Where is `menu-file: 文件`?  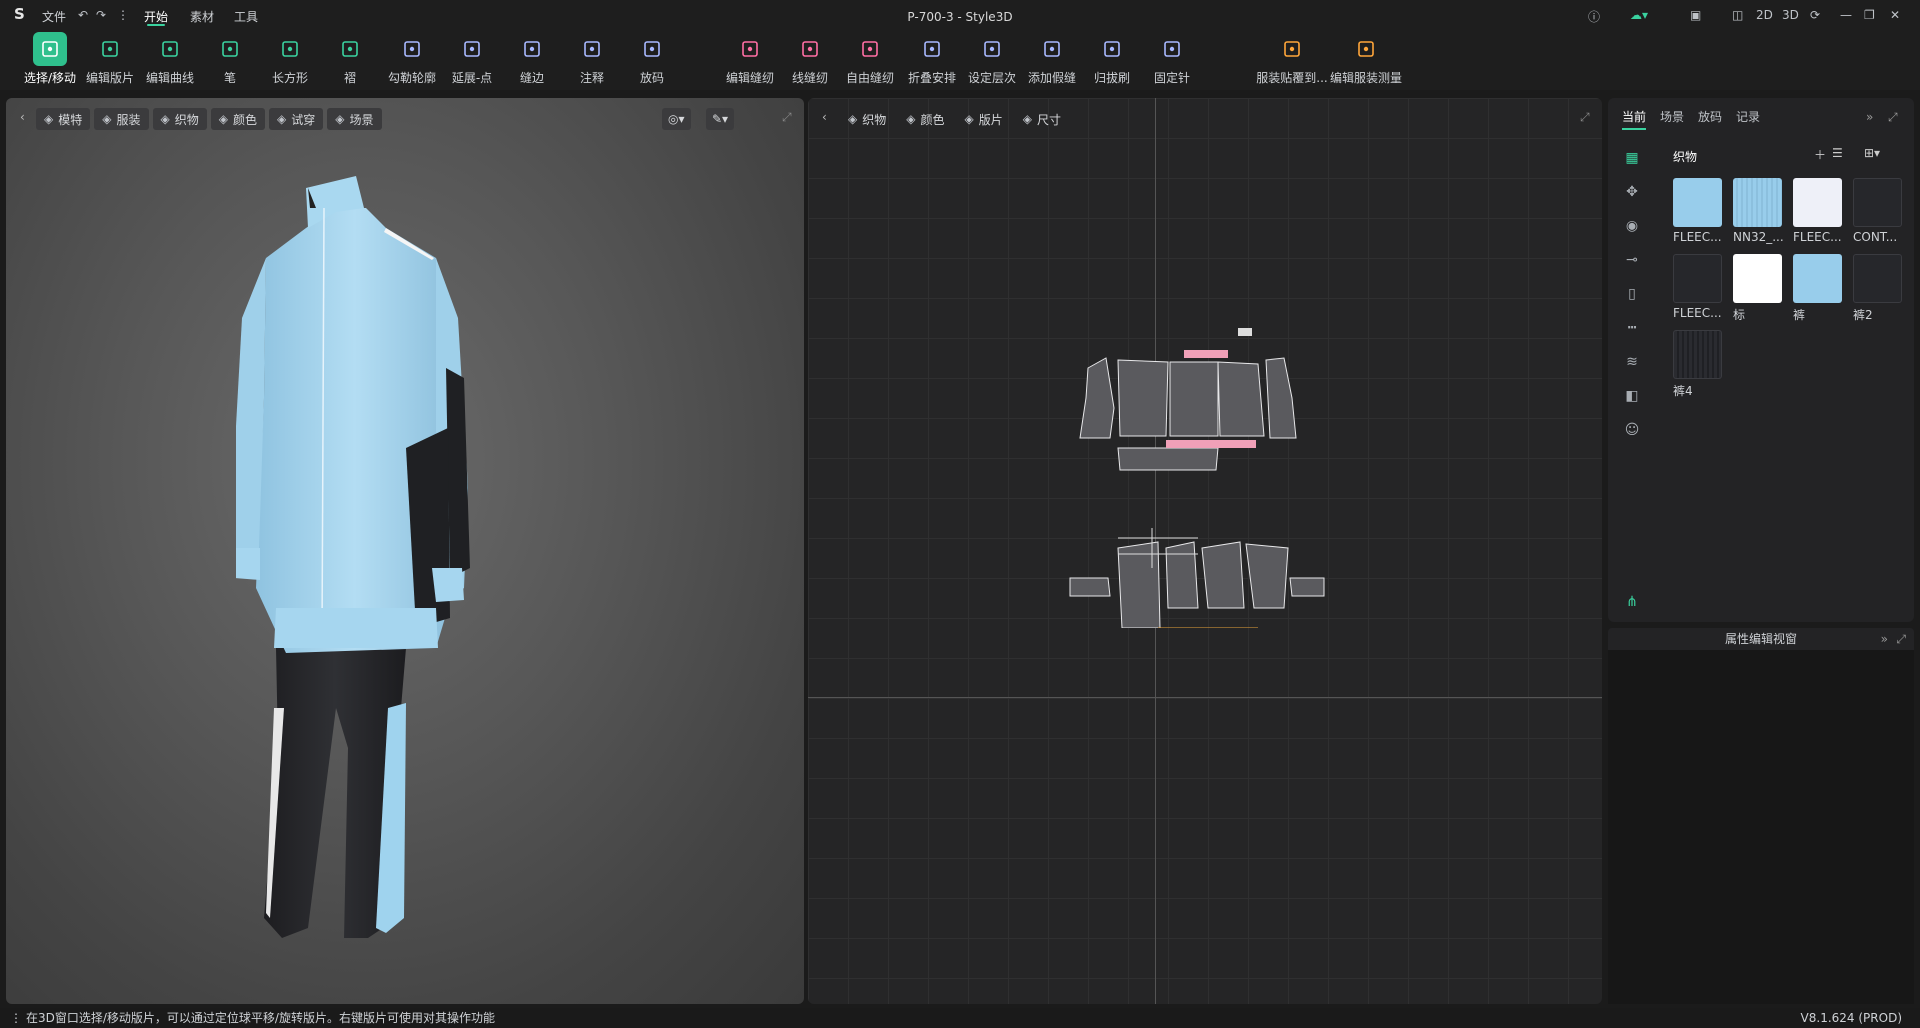 menu-file: 文件 is located at coordinates (54, 16).